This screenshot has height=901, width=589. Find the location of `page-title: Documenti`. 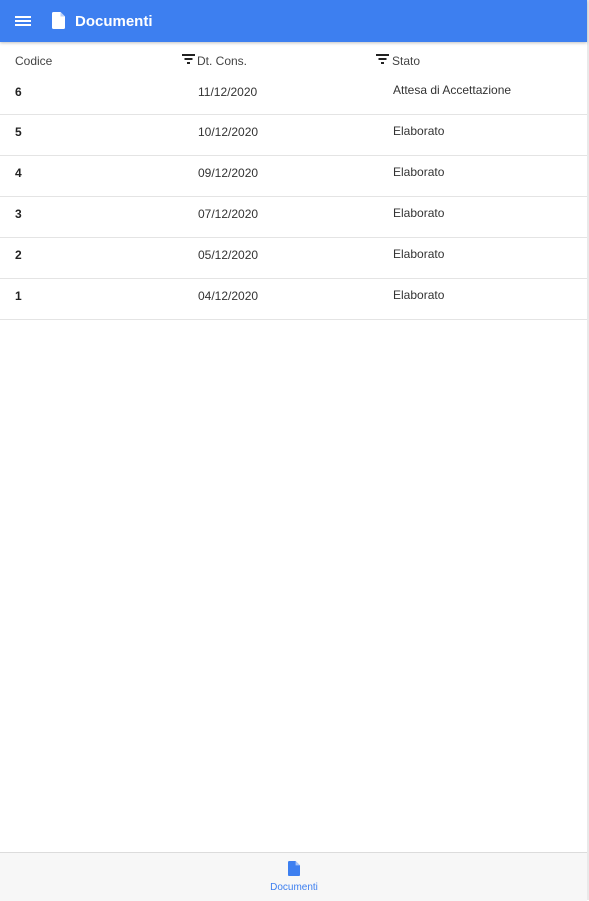

page-title: Documenti is located at coordinates (114, 21).